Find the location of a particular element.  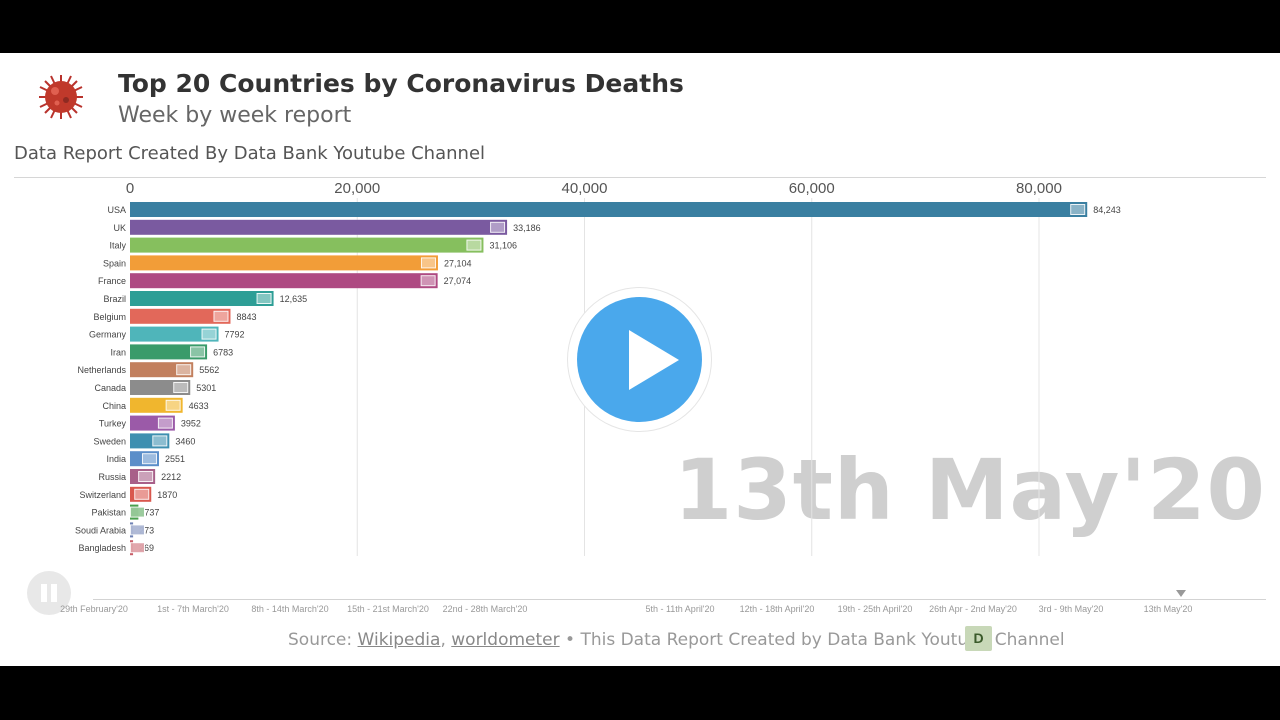

uk-flag-icon is located at coordinates (498, 227).